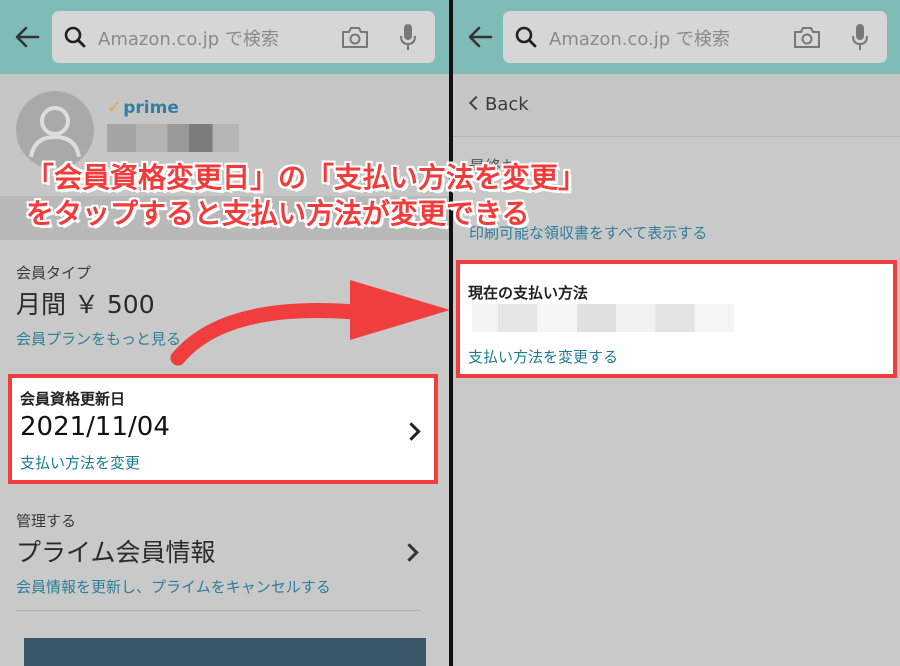 This screenshot has width=900, height=666. Describe the element at coordinates (173, 138) in the screenshot. I see `blurred-user-name` at that location.